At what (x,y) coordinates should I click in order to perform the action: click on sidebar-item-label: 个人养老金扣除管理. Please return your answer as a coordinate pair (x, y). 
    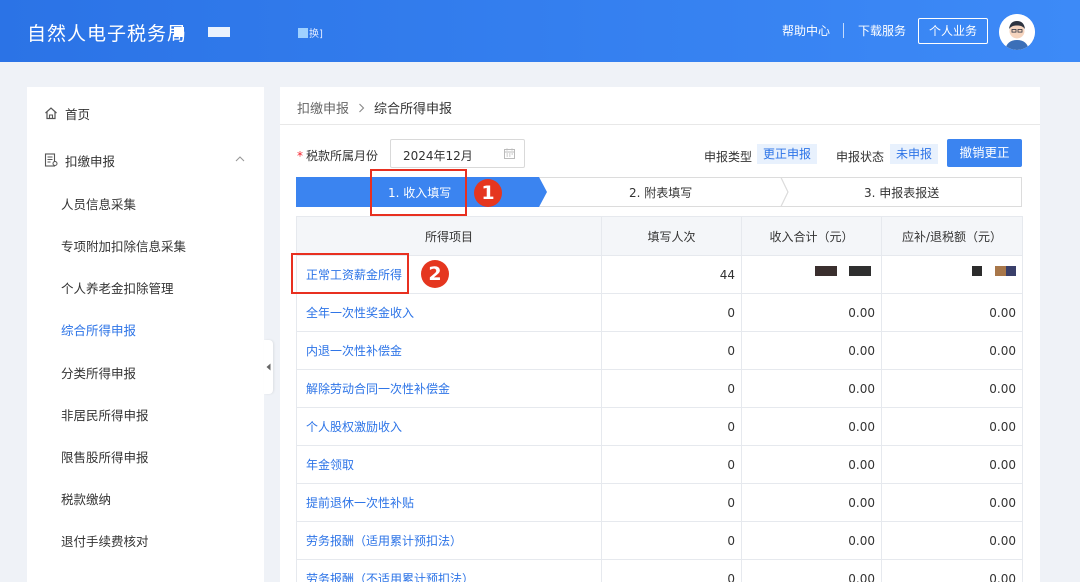
    Looking at the image, I should click on (117, 288).